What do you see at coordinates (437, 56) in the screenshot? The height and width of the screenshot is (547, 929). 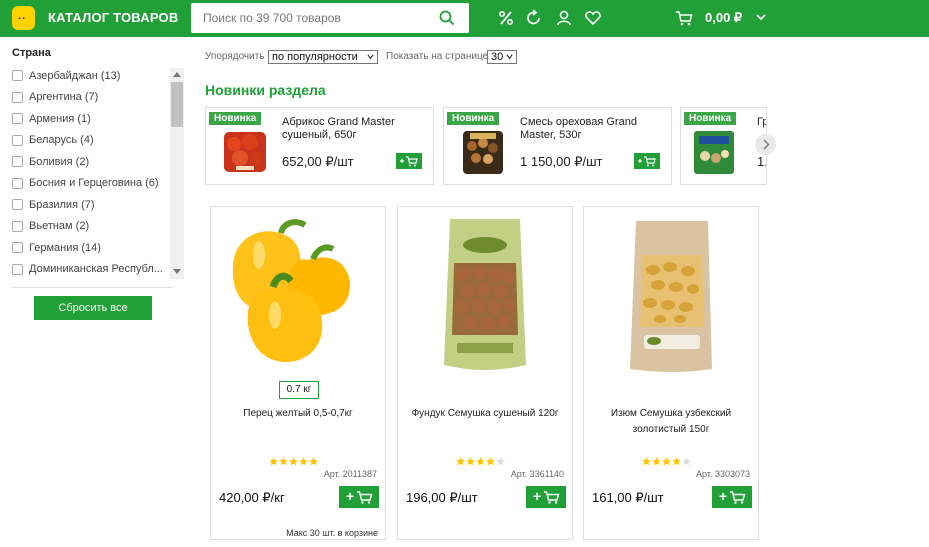 I see `per-page-label: Показать на странице` at bounding box center [437, 56].